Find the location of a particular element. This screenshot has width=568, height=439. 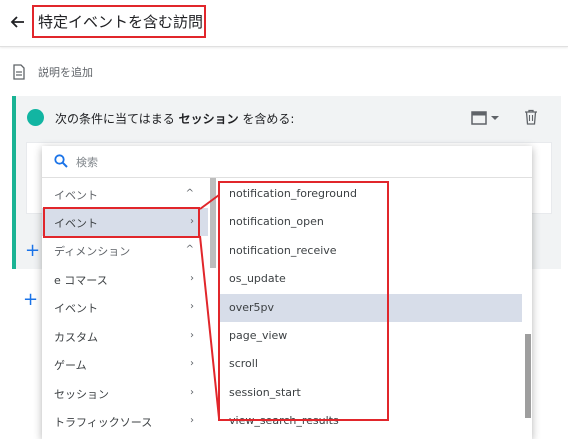

chevron-down-icon is located at coordinates (495, 118).